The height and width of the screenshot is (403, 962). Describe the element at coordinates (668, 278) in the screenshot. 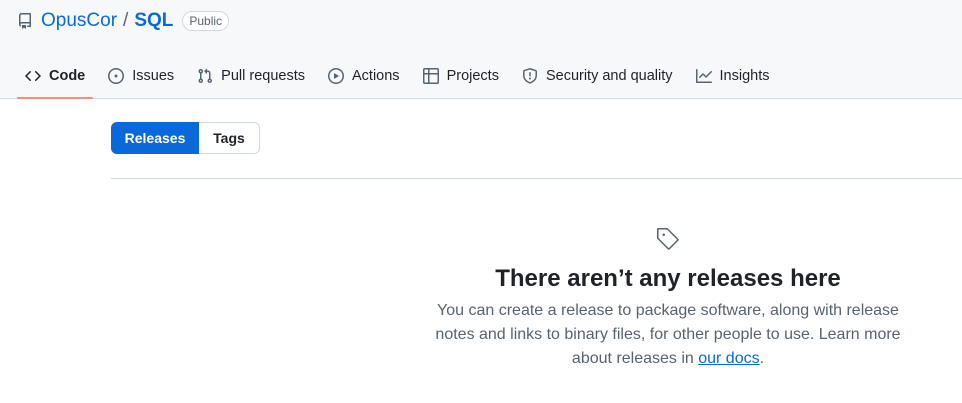

I see `empty-state-title: There aren’t any releases here` at that location.